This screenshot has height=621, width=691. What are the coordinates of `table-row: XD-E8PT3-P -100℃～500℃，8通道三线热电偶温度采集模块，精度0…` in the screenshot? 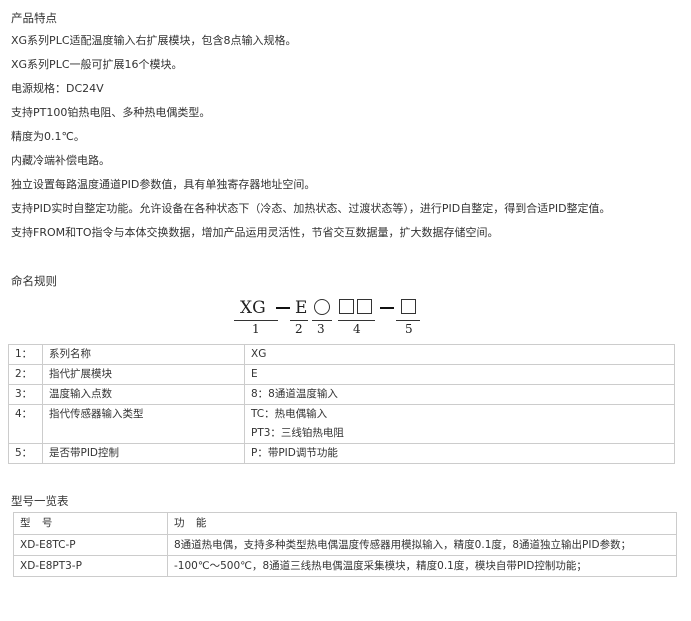 It's located at (345, 566).